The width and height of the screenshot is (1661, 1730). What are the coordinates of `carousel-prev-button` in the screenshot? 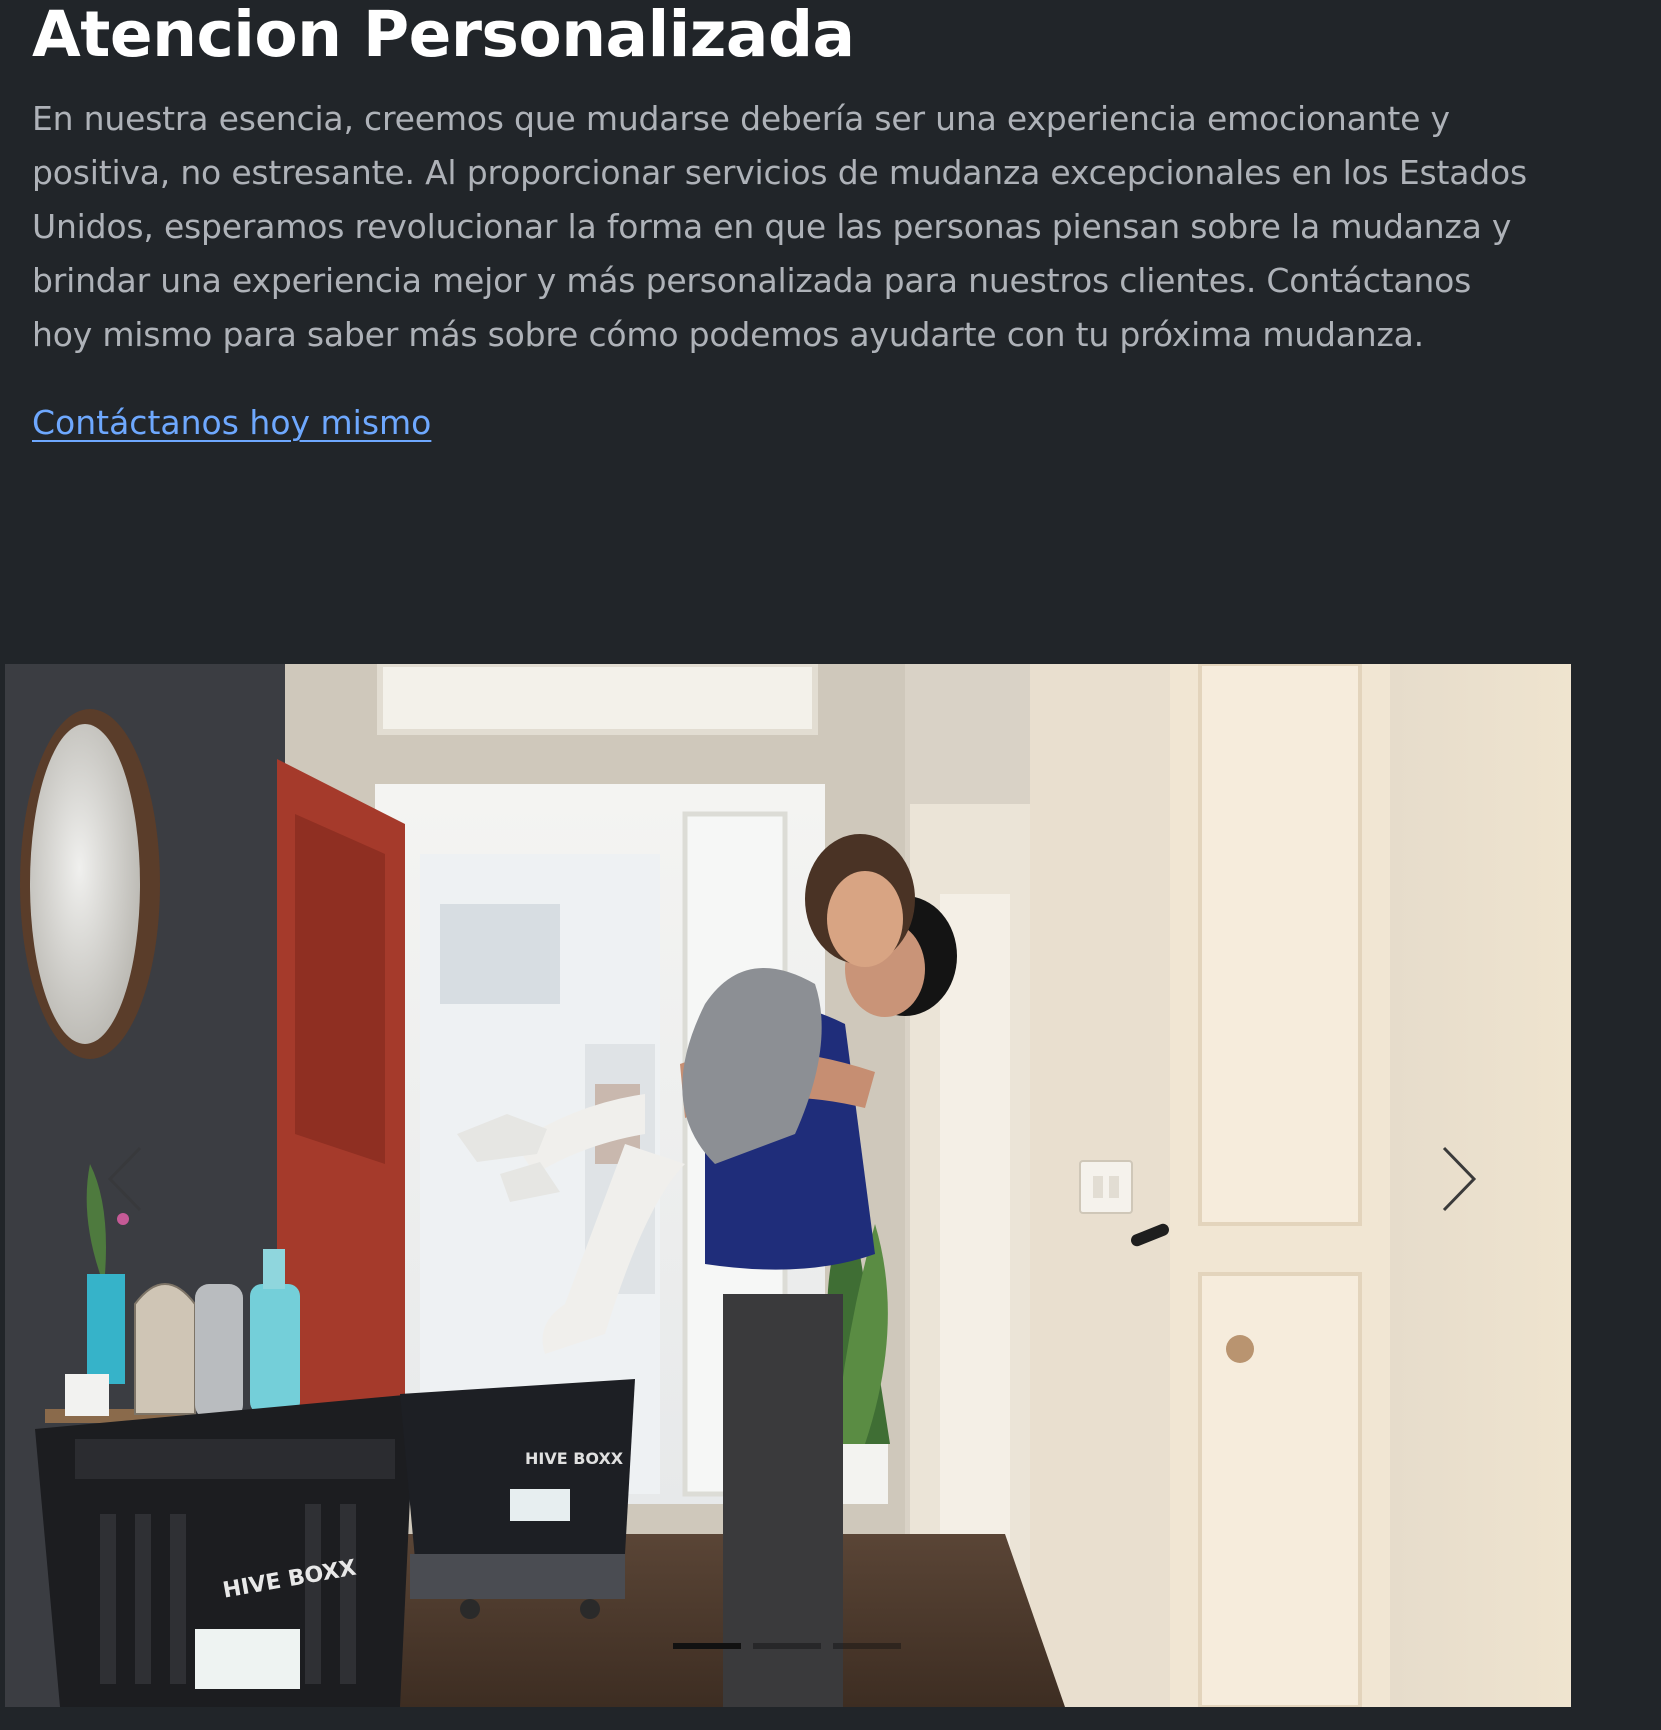 It's located at (126, 1179).